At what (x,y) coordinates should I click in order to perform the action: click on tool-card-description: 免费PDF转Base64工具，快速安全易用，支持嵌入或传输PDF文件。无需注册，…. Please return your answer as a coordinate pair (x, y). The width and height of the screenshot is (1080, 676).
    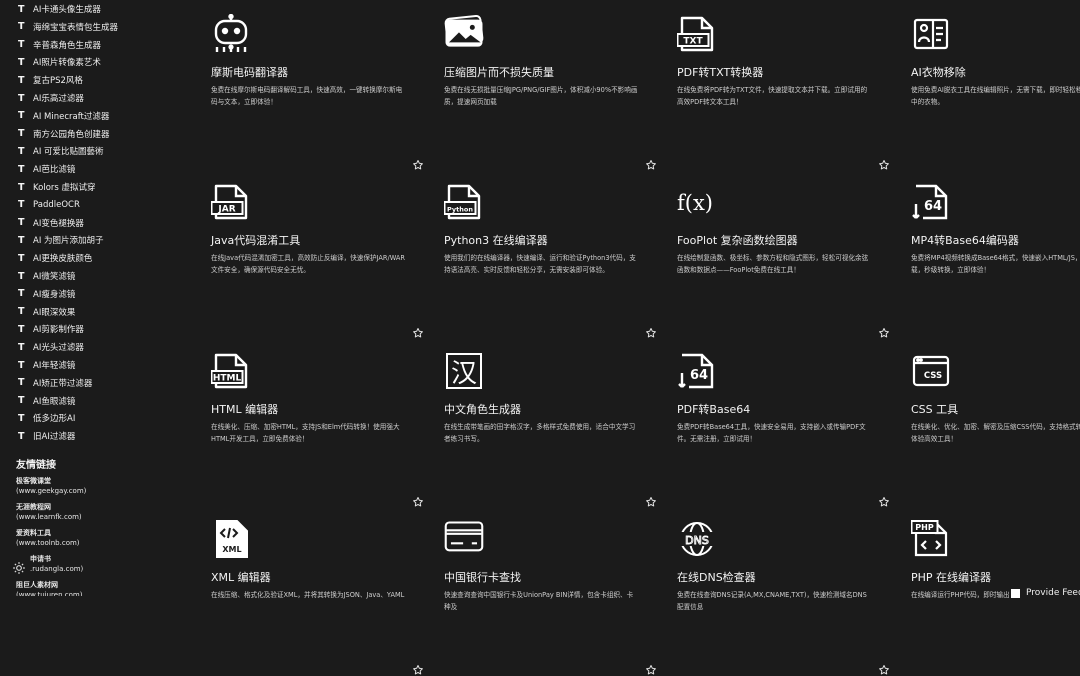
    Looking at the image, I should click on (771, 433).